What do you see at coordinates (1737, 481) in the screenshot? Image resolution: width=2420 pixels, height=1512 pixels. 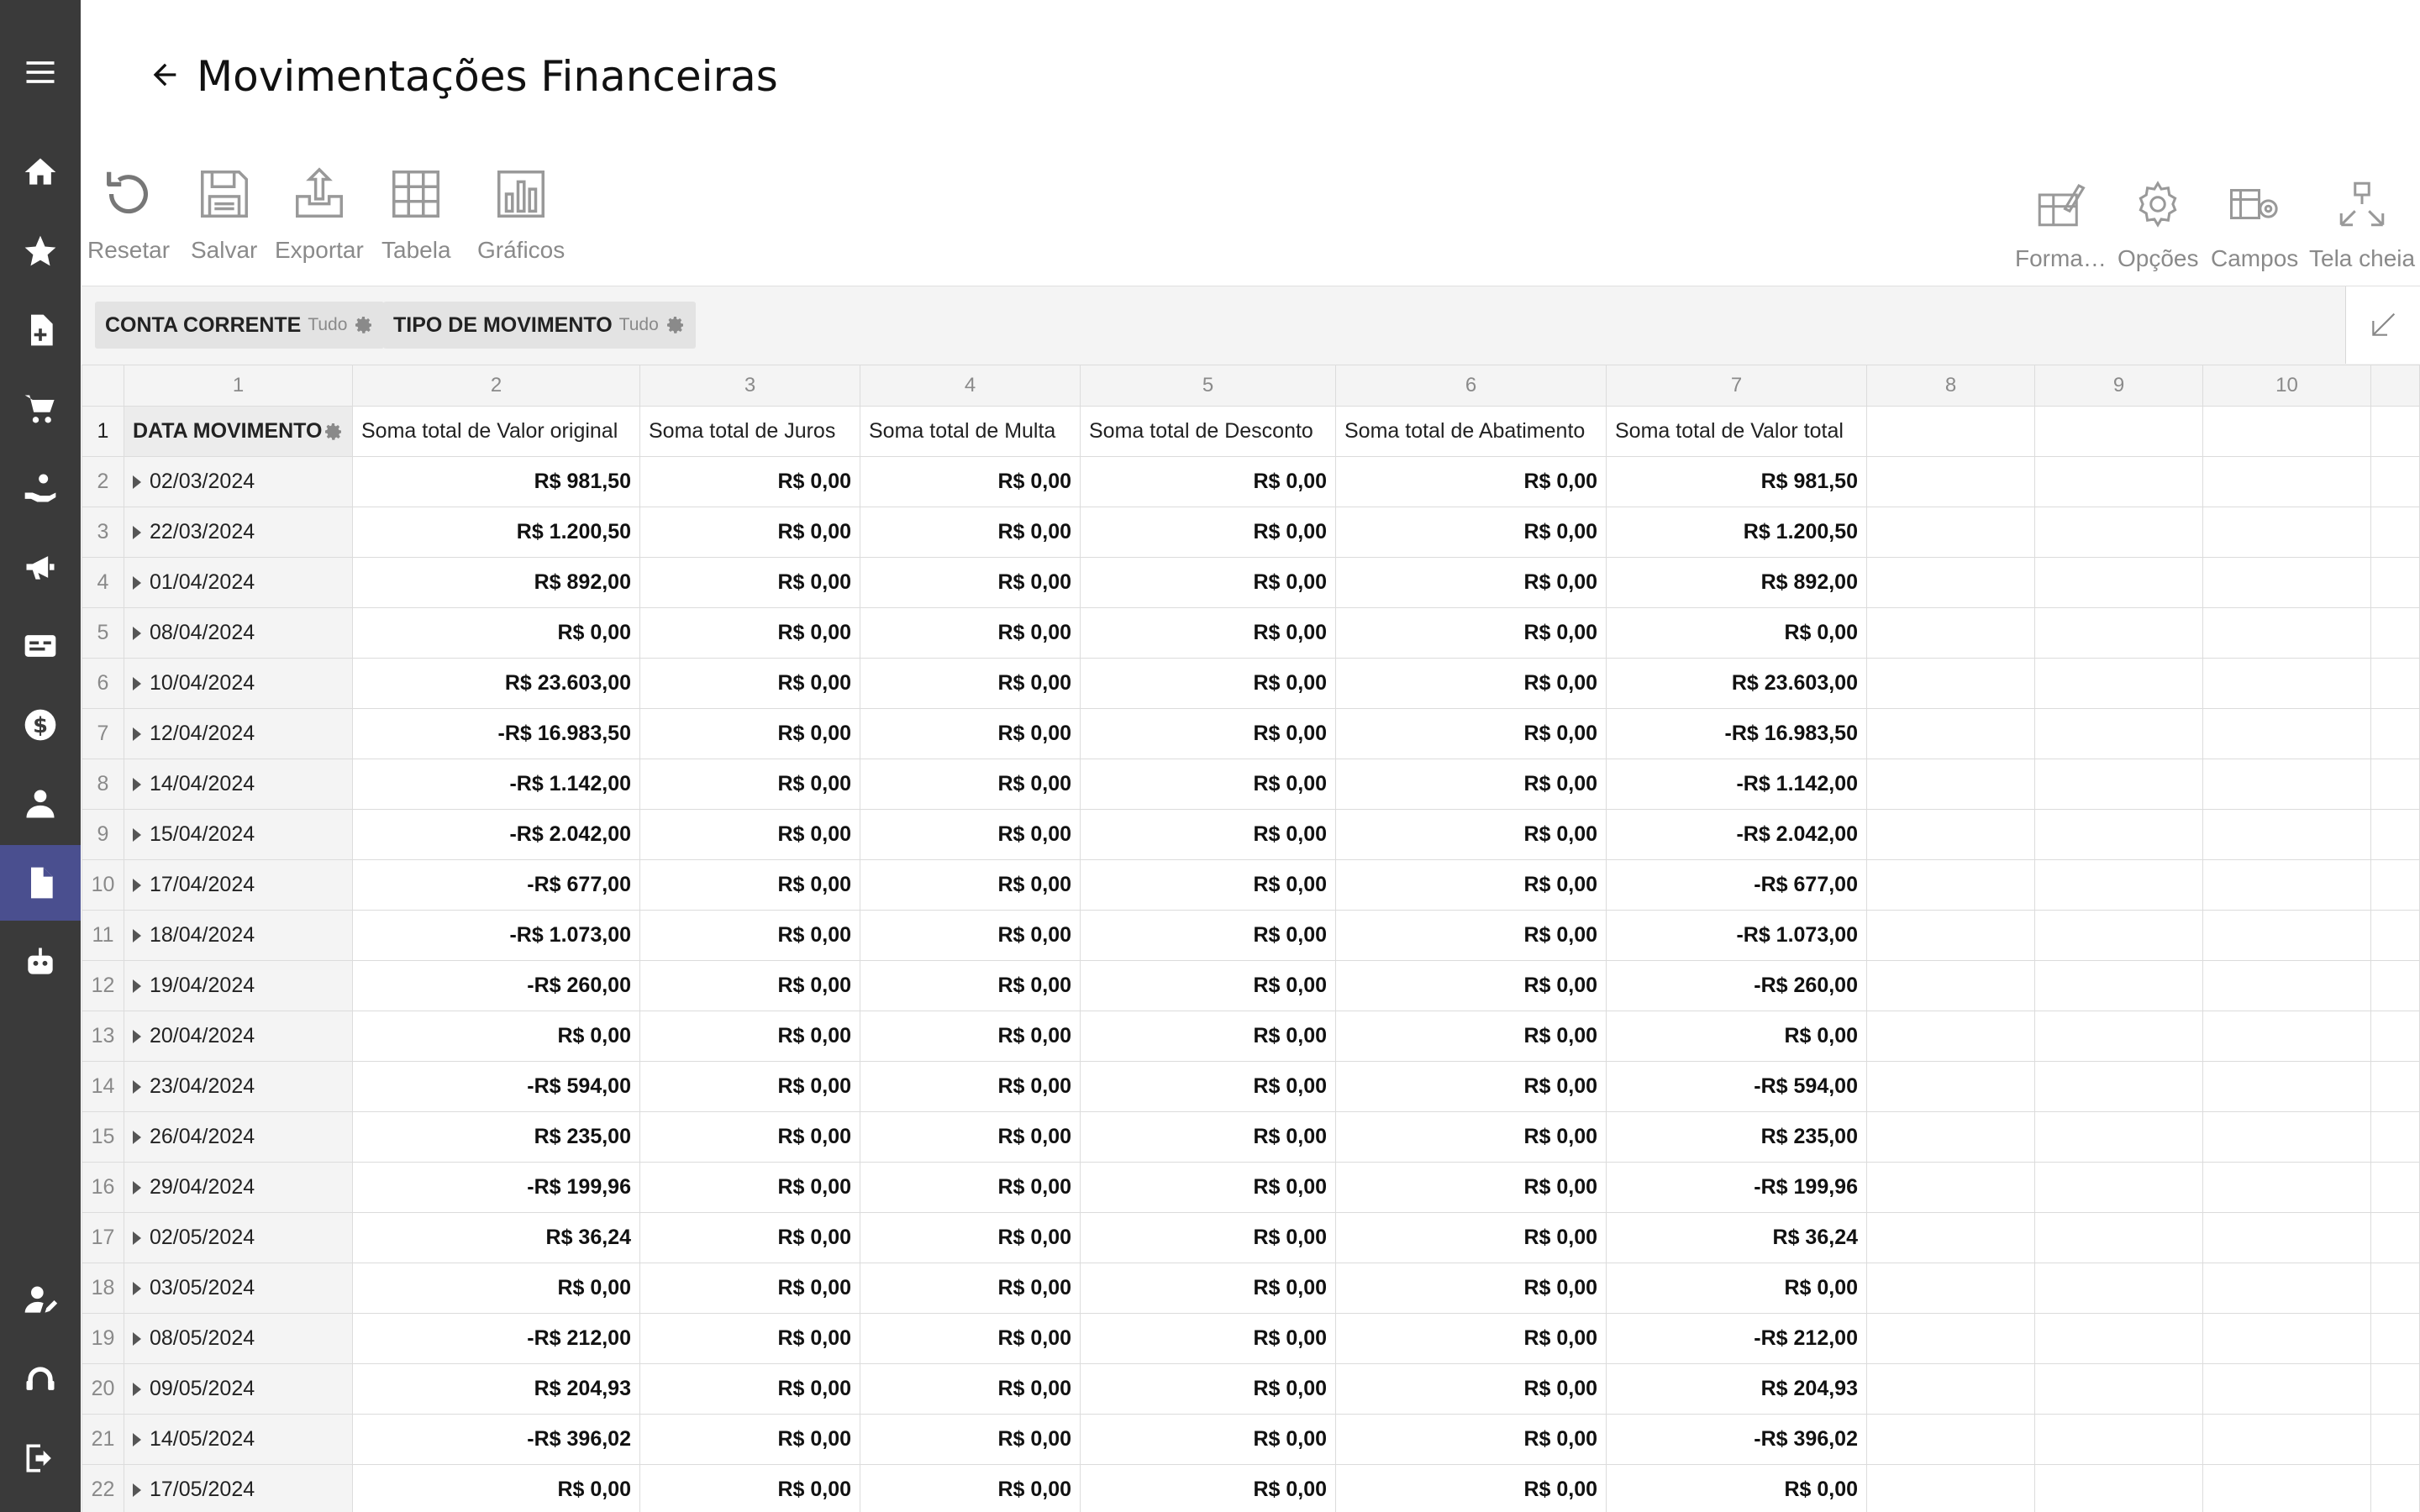 I see `value-total-cell: R$ 981,50` at bounding box center [1737, 481].